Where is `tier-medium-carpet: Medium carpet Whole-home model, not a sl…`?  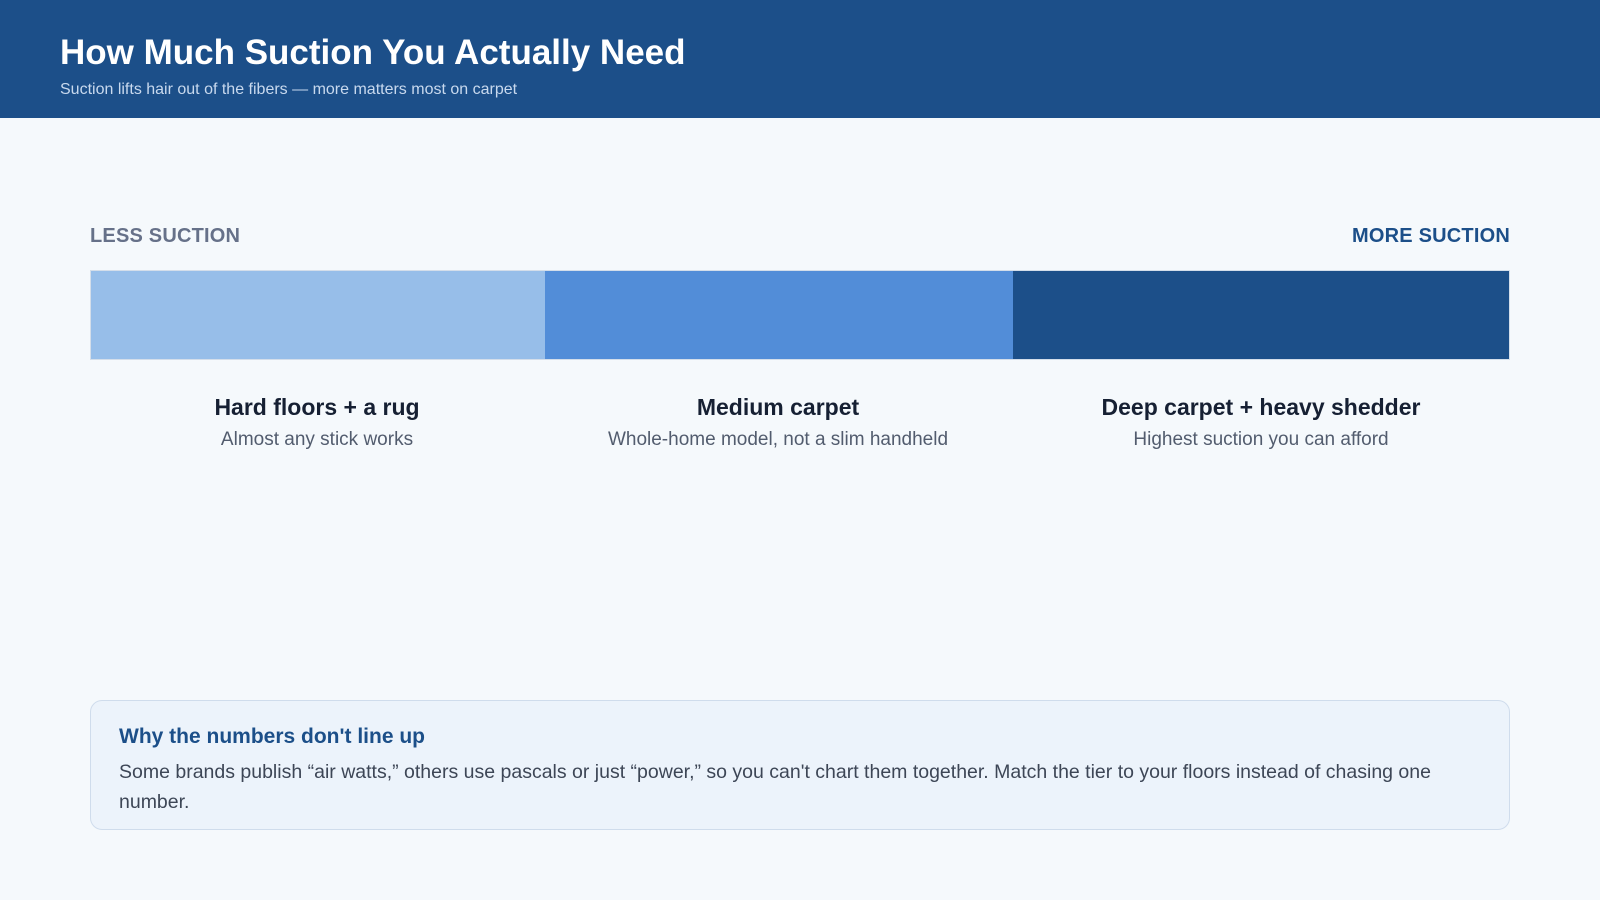 tier-medium-carpet: Medium carpet Whole-home model, not a sl… is located at coordinates (778, 422).